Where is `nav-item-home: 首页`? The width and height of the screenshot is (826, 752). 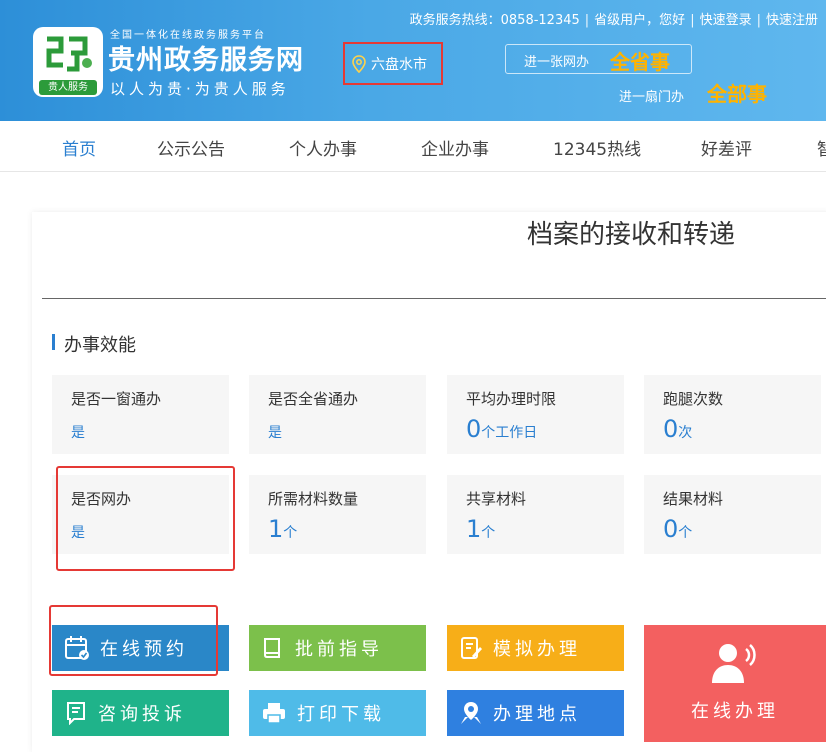
nav-item-home: 首页 is located at coordinates (79, 147).